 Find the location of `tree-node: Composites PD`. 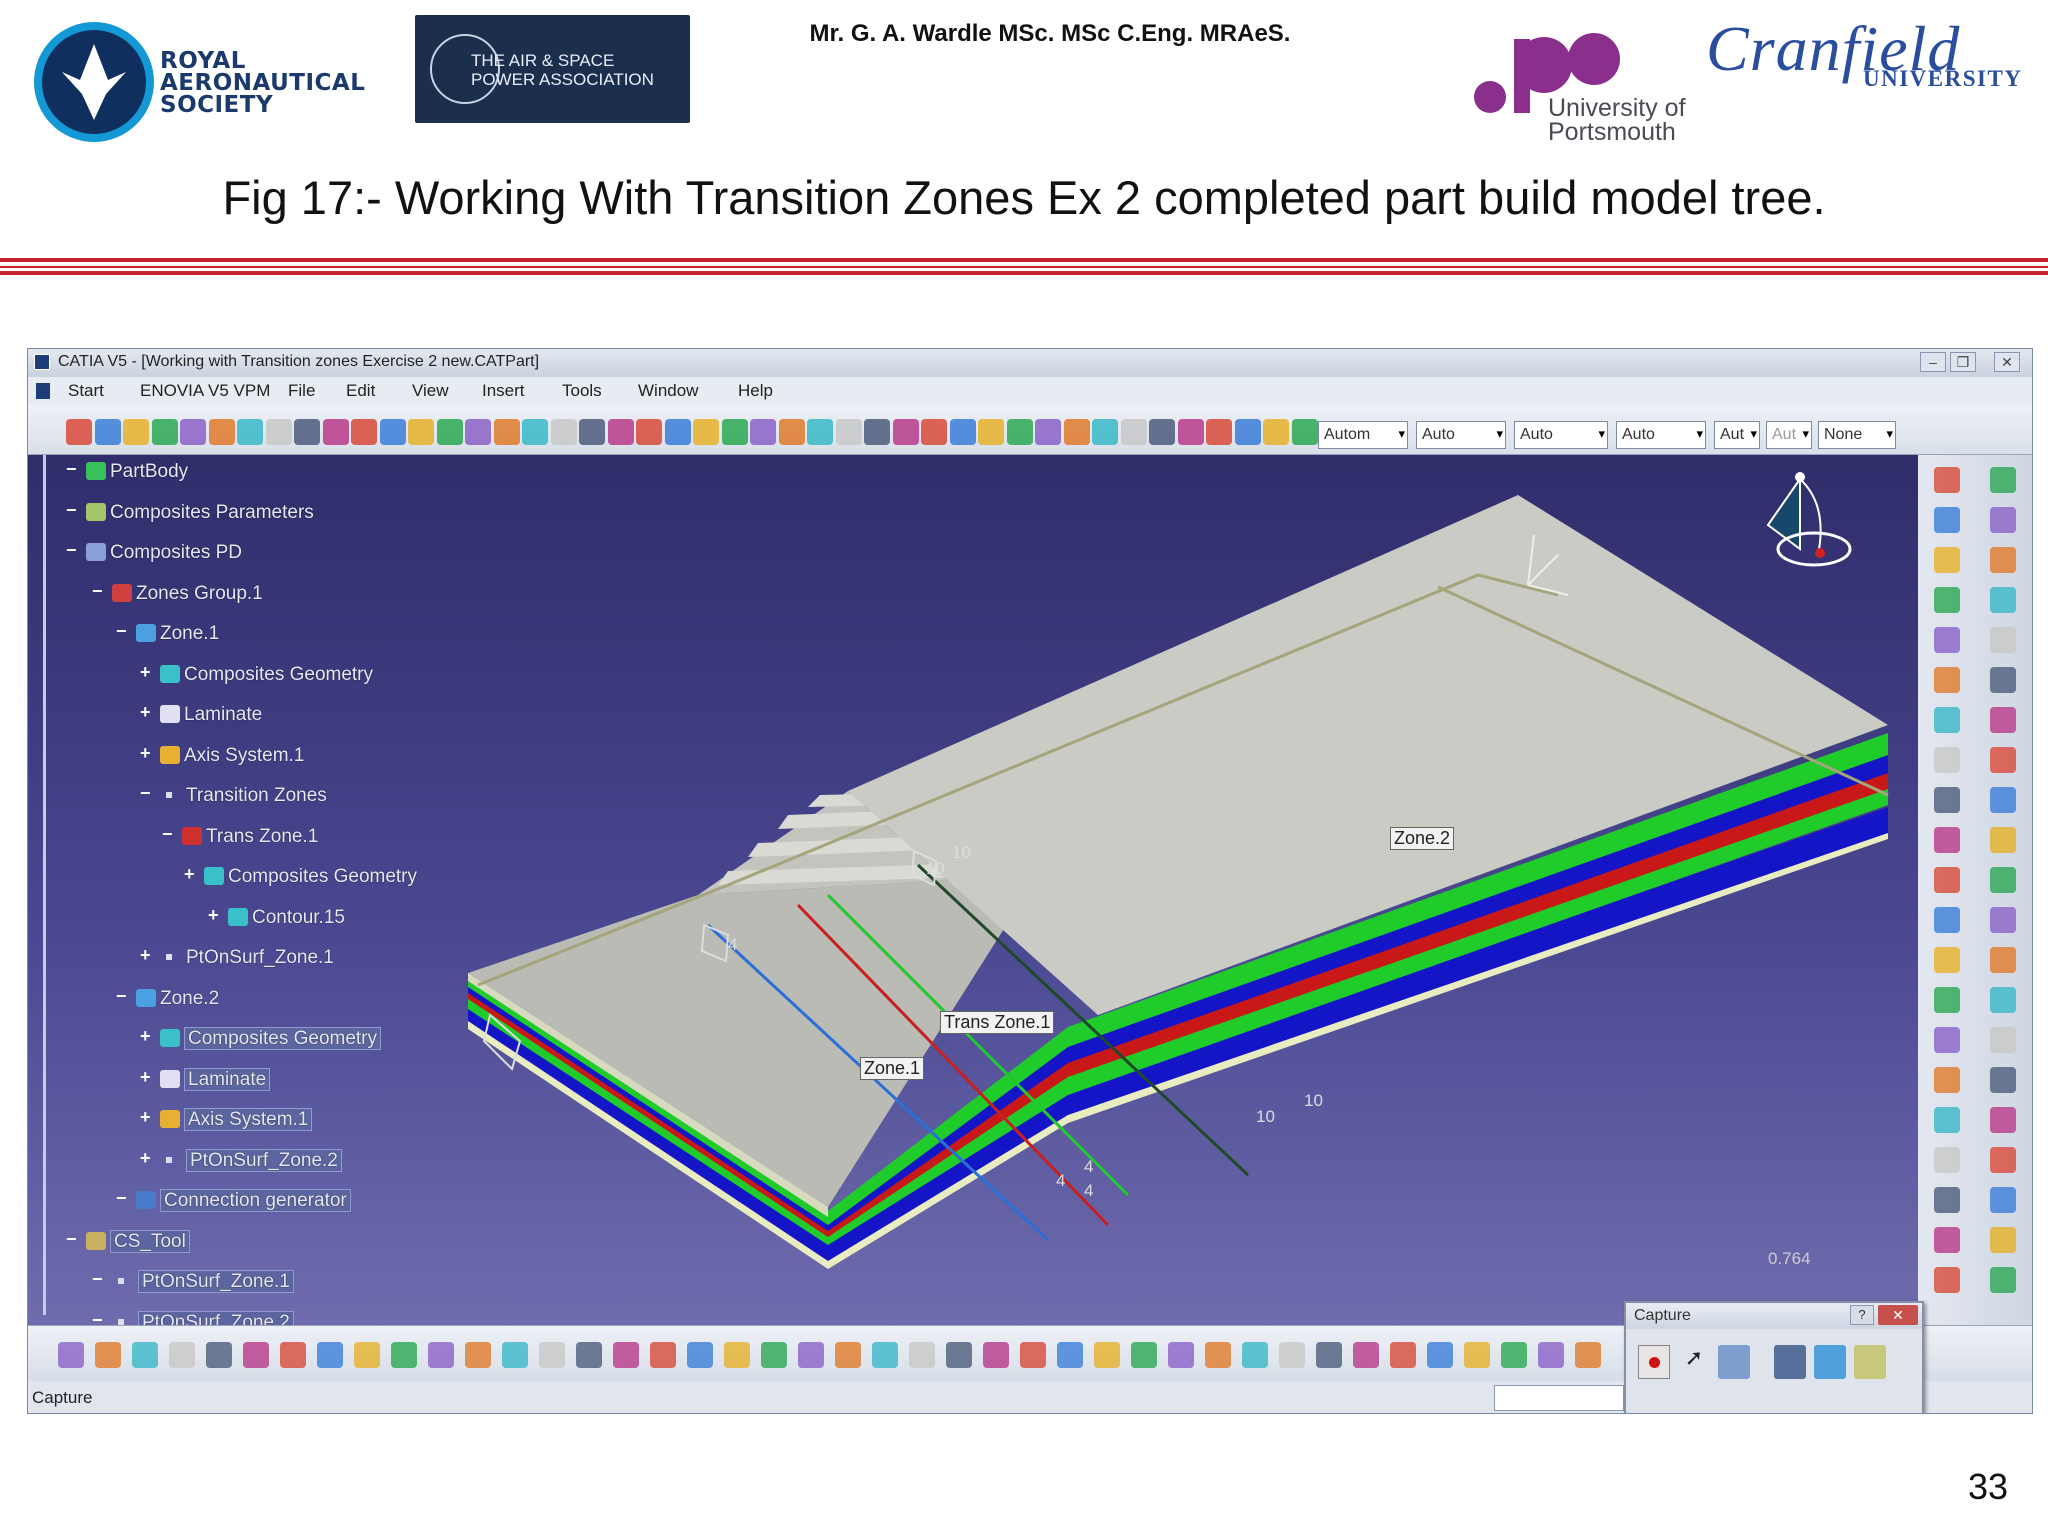

tree-node: Composites PD is located at coordinates (164, 553).